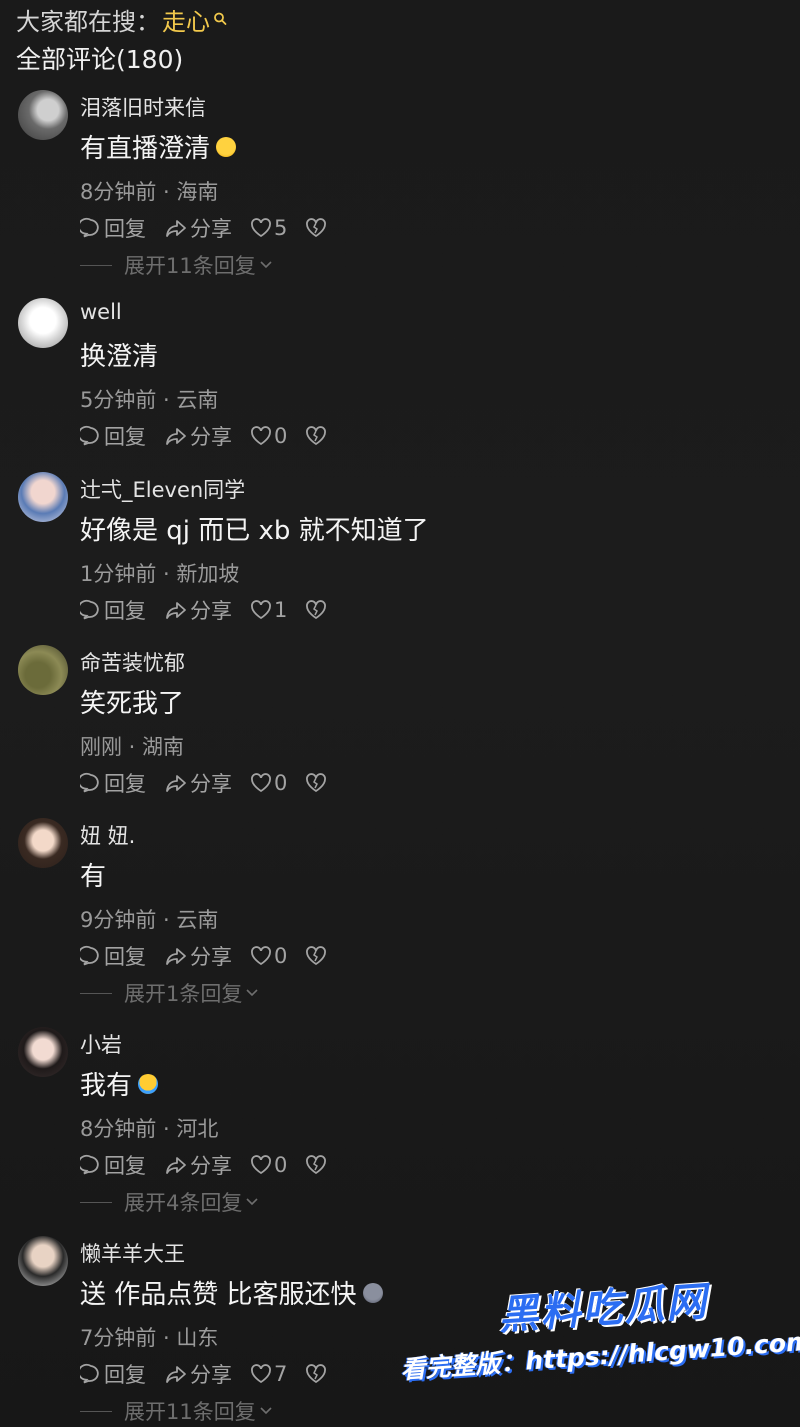 This screenshot has width=800, height=1427. I want to click on comment-text: 换澄清, so click(119, 354).